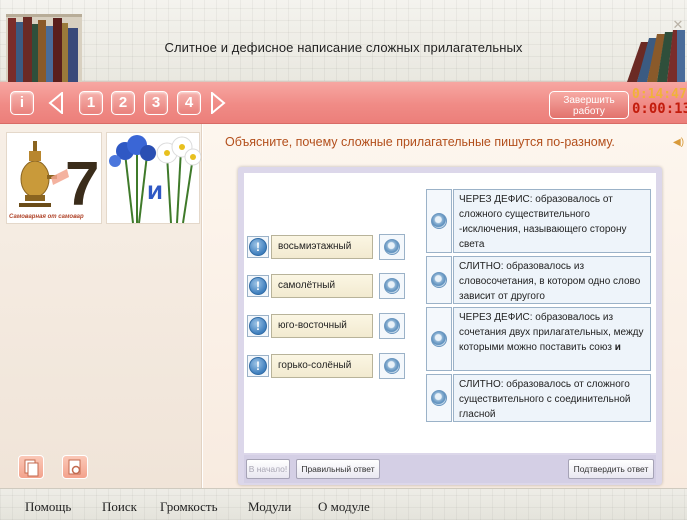  I want to click on confirm-answer-button: Подтвердить ответ, so click(611, 469).